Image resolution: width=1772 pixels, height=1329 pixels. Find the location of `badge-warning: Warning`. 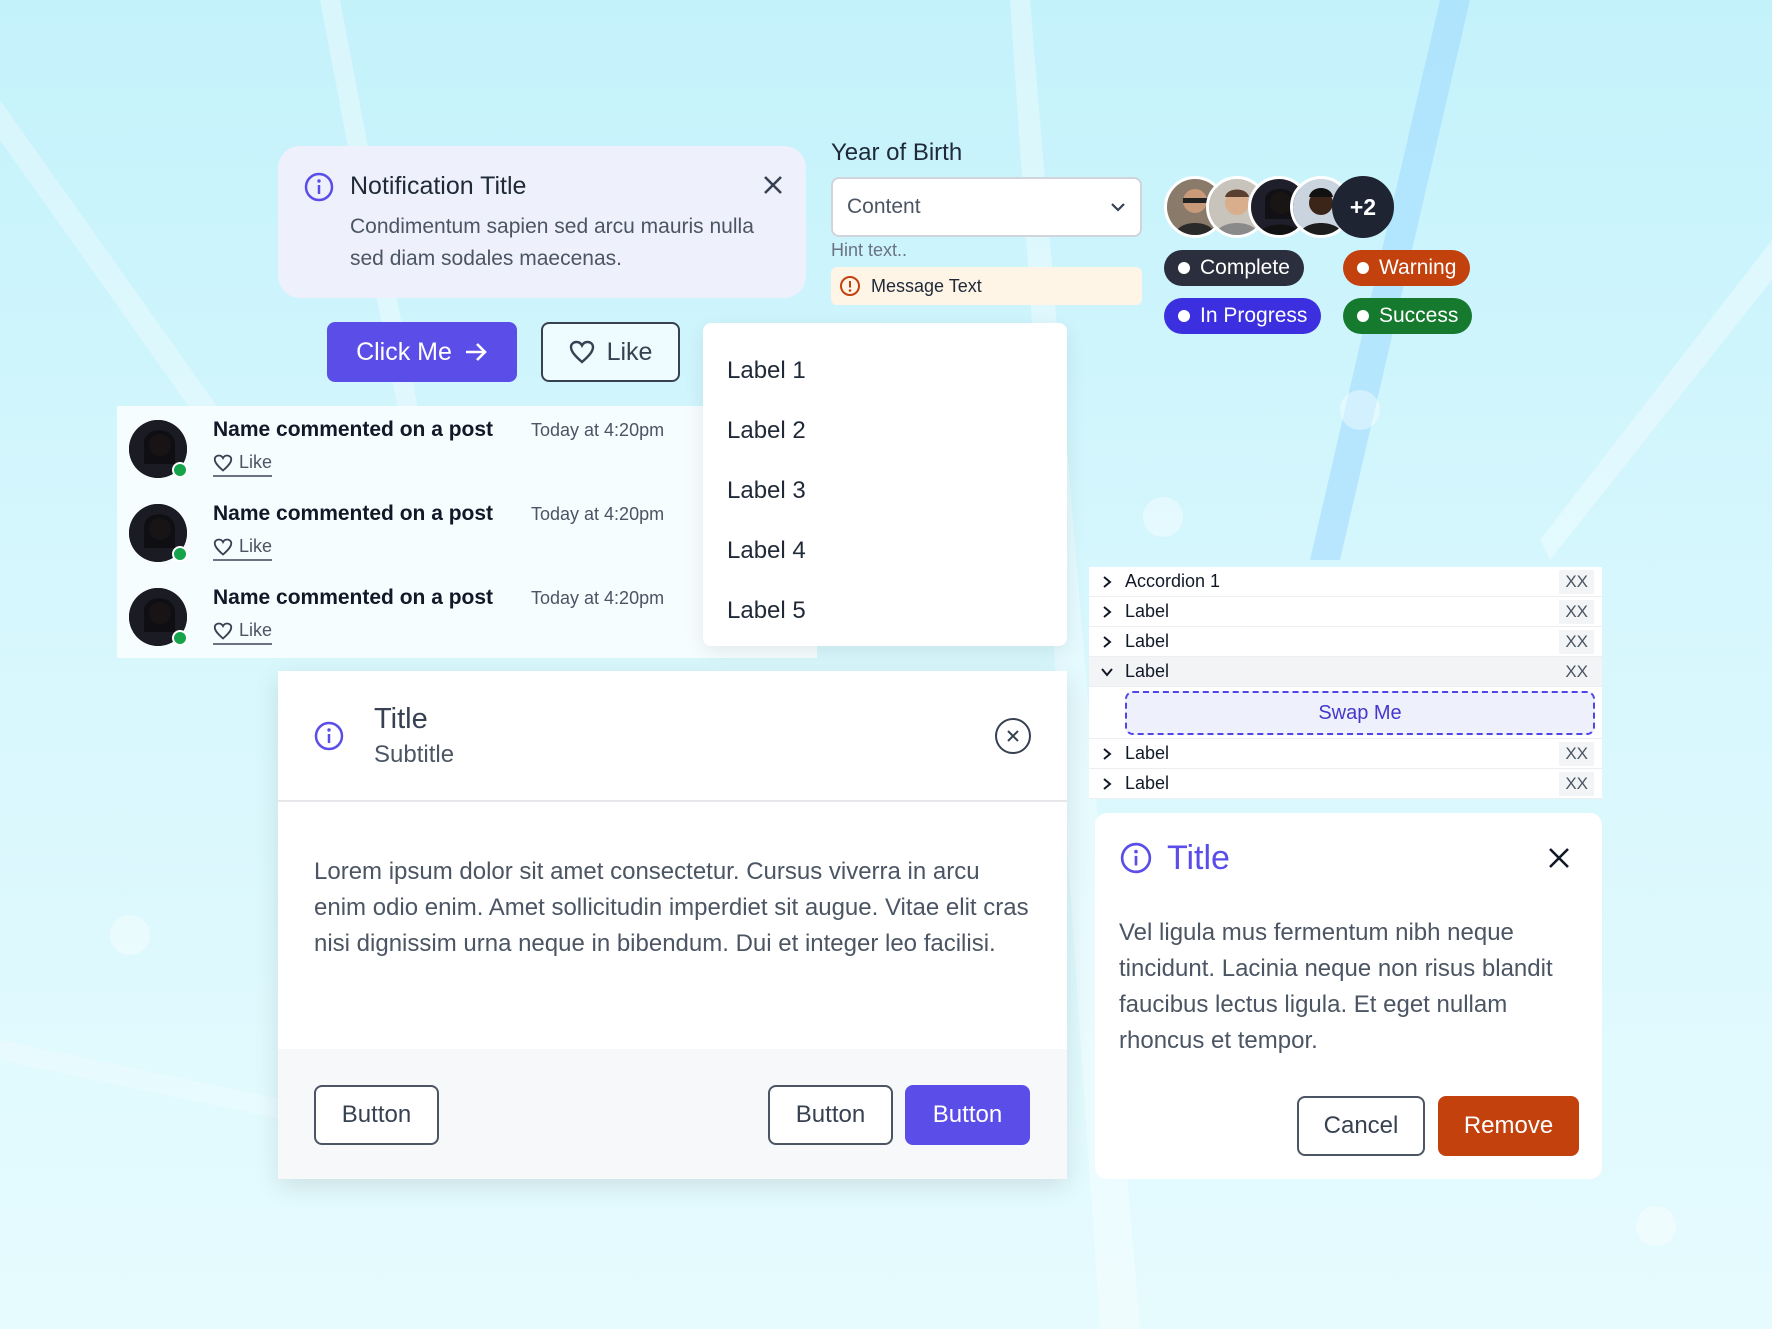

badge-warning: Warning is located at coordinates (1407, 268).